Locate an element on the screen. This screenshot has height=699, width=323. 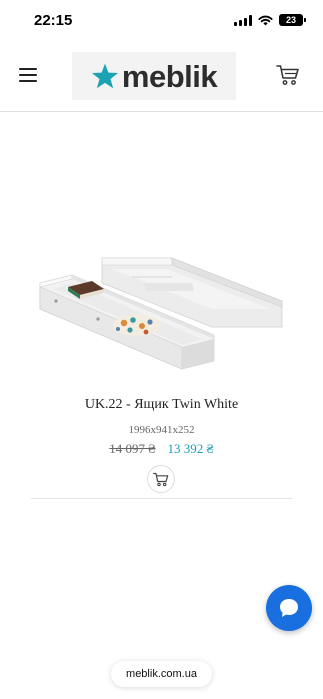
shopping-cart-icon is located at coordinates (288, 75).